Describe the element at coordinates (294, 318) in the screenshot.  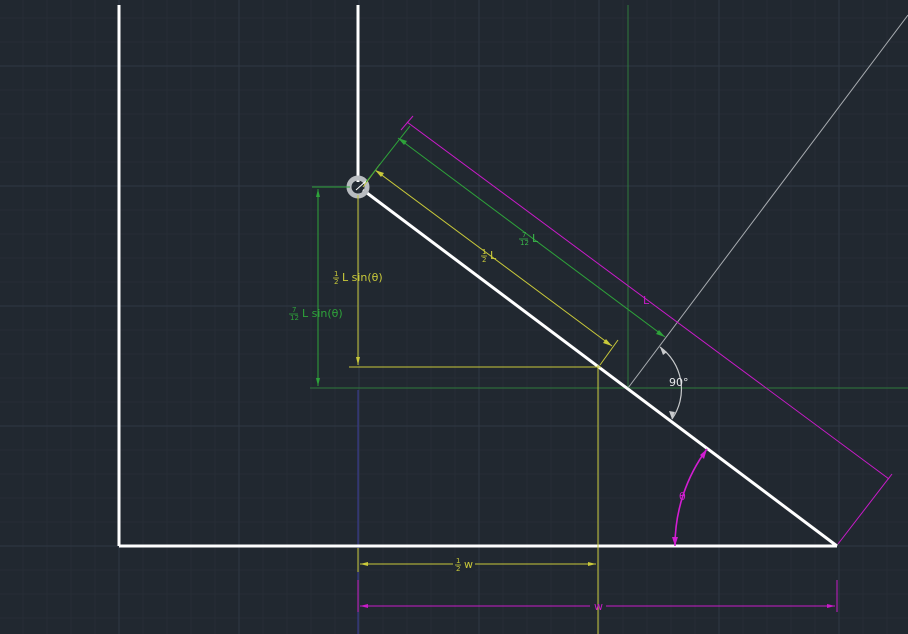
I see `label-7-12-Lsin-den: 12` at that location.